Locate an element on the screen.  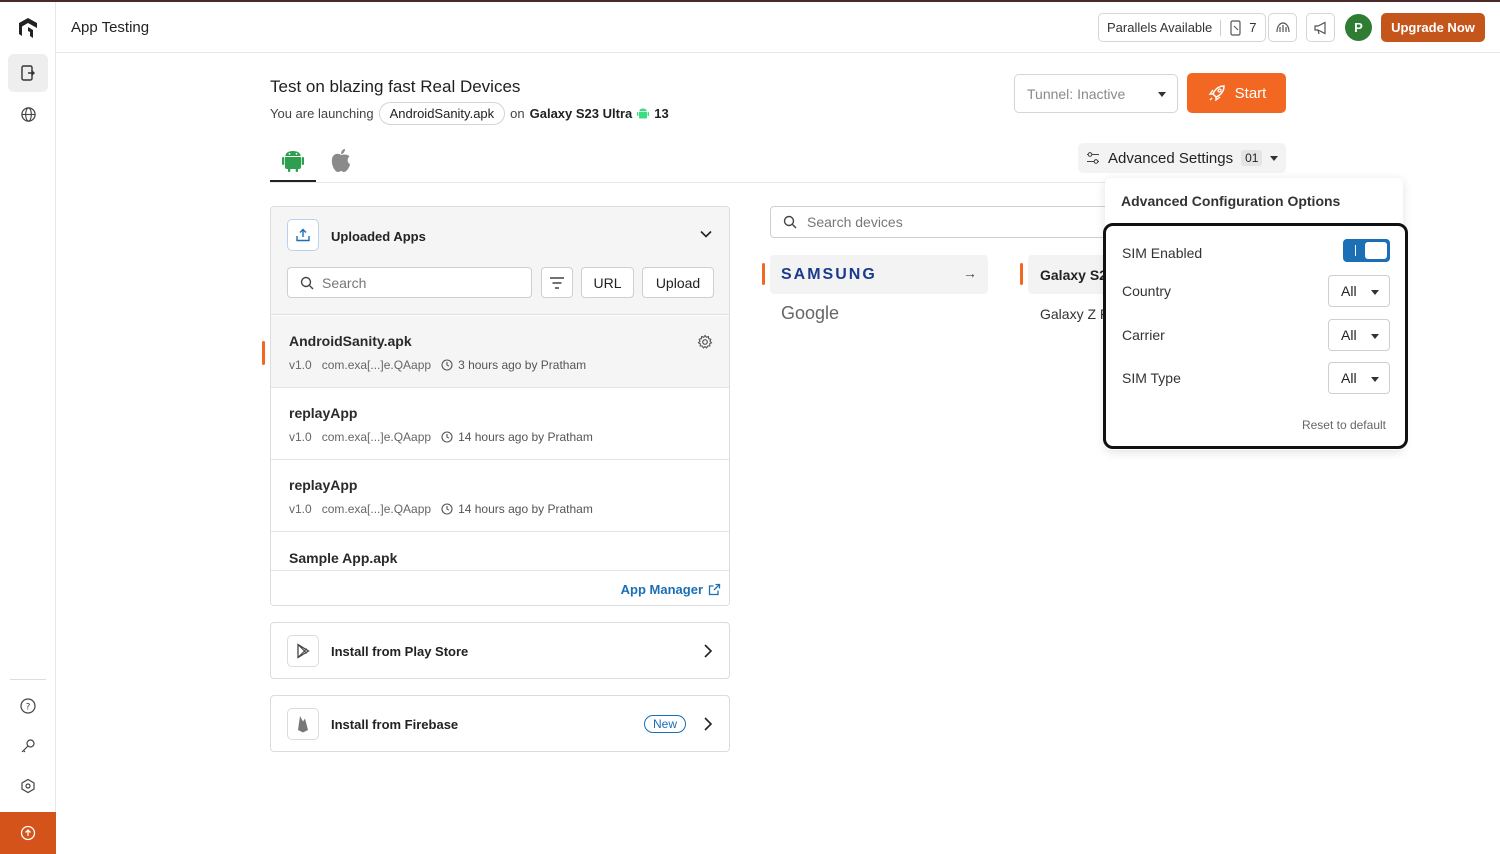
parallels-divider is located at coordinates (1221, 27).